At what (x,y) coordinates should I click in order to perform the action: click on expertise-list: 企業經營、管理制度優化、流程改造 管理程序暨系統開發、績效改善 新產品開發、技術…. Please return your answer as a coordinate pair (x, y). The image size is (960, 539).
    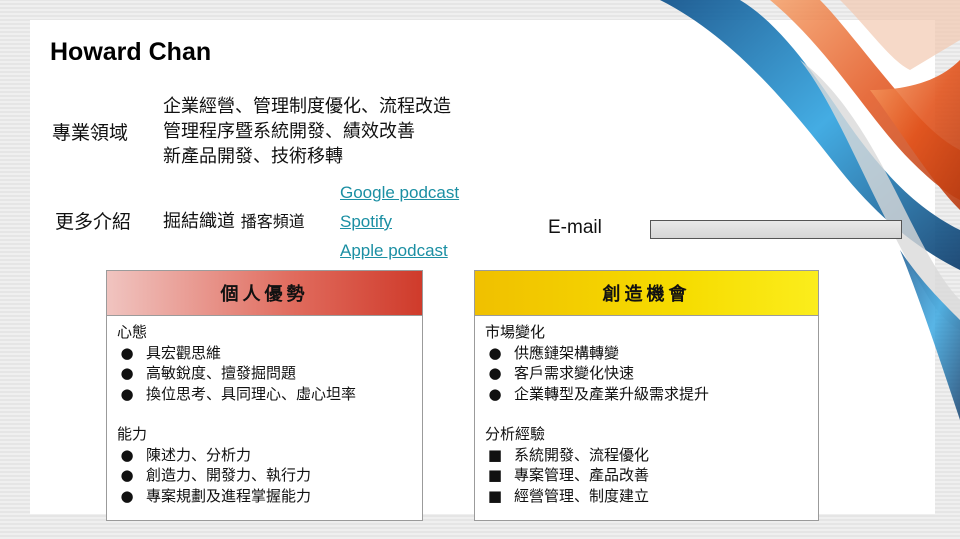
    Looking at the image, I should click on (307, 131).